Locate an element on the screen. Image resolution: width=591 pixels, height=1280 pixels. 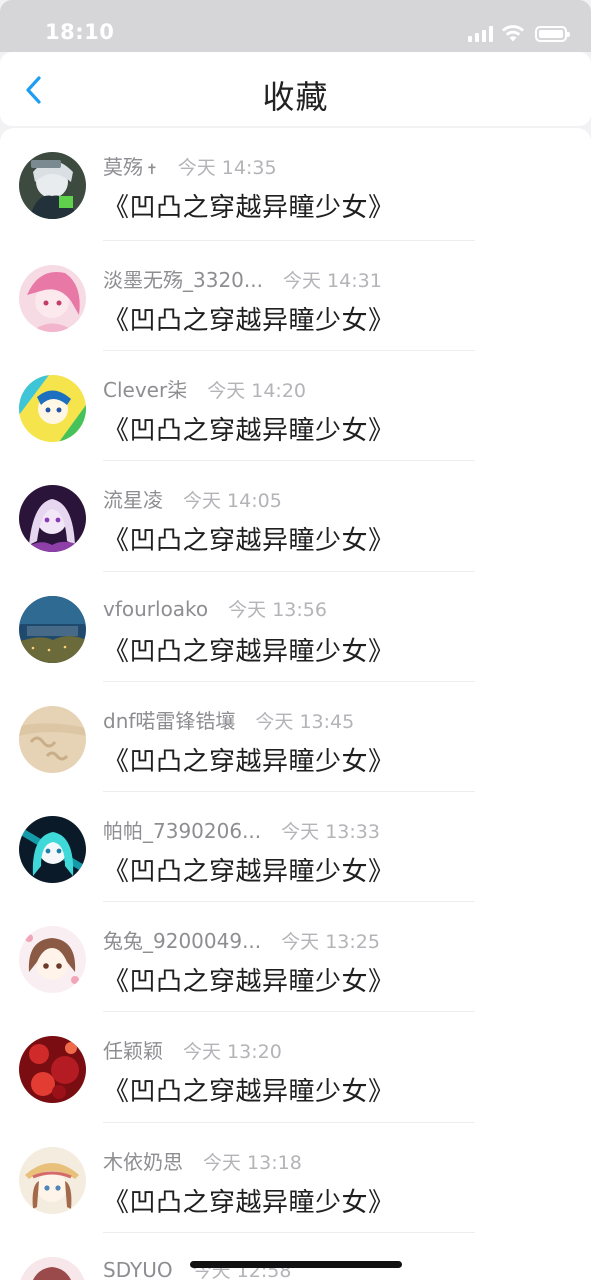
timestamp: 今天 14:31 is located at coordinates (332, 281).